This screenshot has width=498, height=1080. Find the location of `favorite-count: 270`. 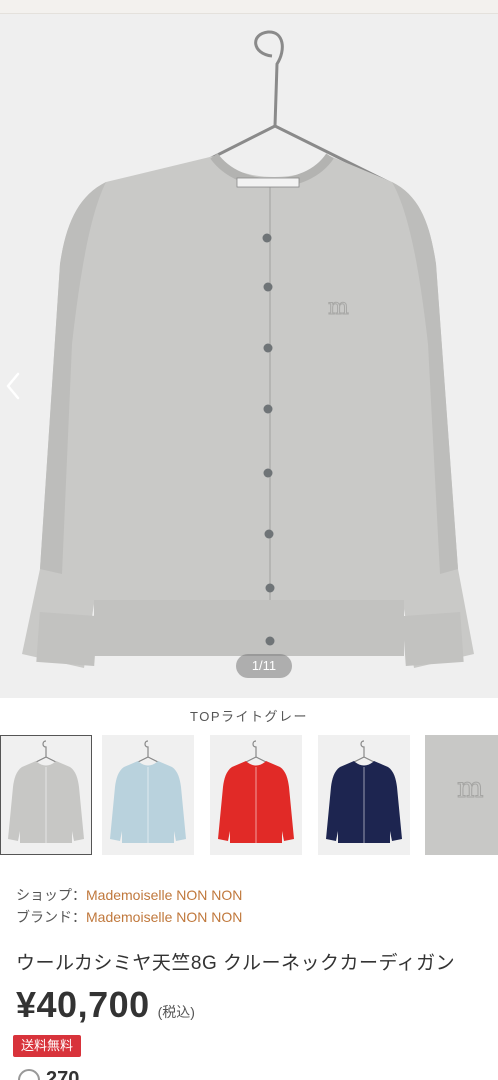

favorite-count: 270 is located at coordinates (63, 1074).